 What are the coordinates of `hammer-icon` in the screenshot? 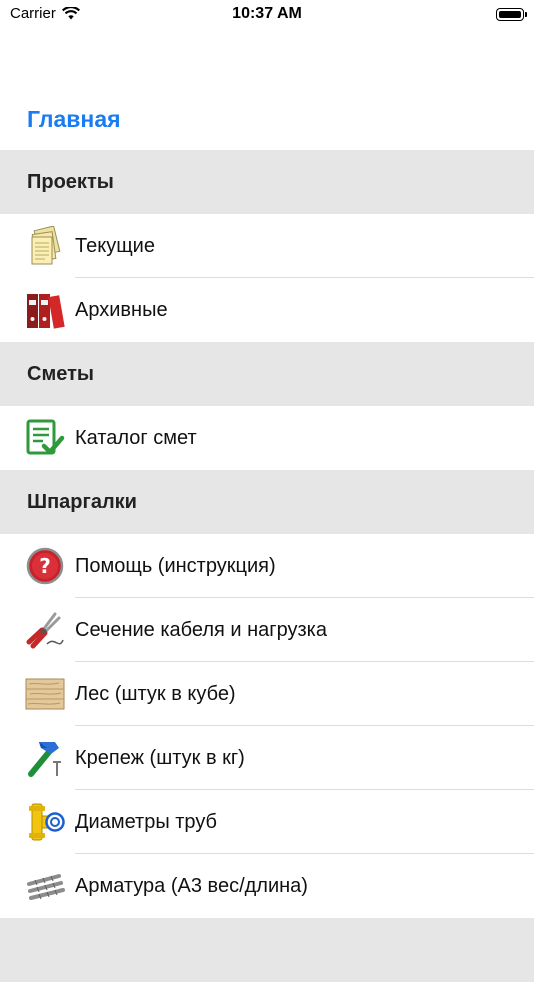 It's located at (45, 758).